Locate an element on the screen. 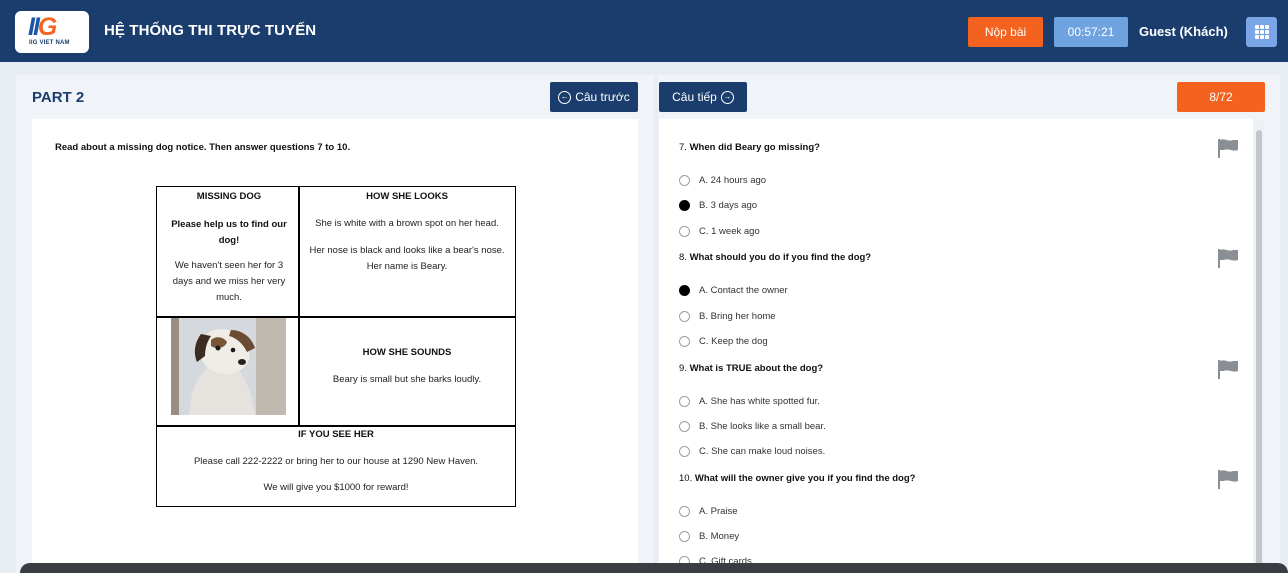 Image resolution: width=1288 pixels, height=573 pixels. option-label: A. Contact the owner is located at coordinates (743, 290).